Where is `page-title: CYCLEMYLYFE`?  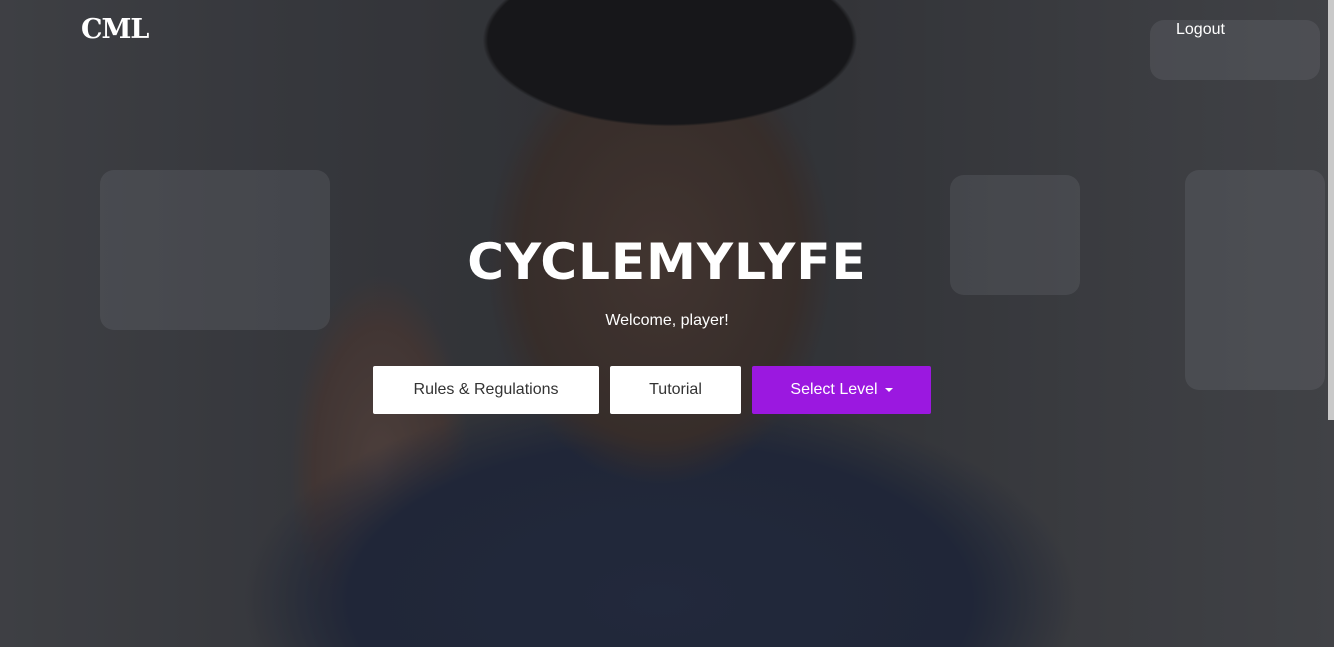 page-title: CYCLEMYLYFE is located at coordinates (667, 262).